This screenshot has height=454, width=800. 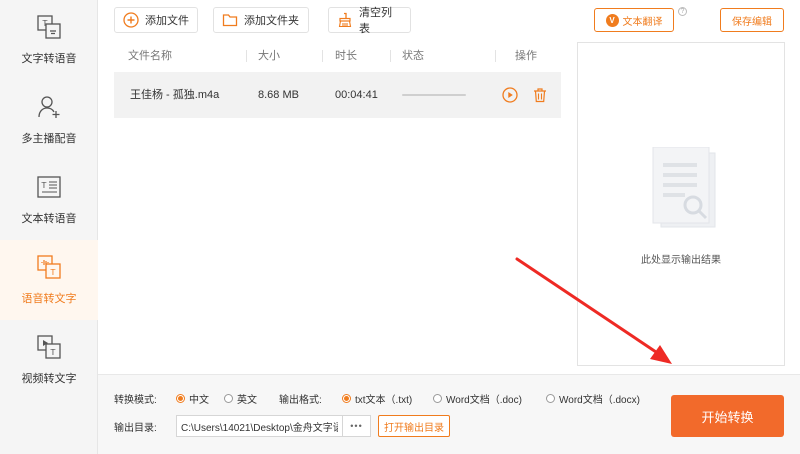 What do you see at coordinates (357, 426) in the screenshot?
I see `browse-directory-button: •••` at bounding box center [357, 426].